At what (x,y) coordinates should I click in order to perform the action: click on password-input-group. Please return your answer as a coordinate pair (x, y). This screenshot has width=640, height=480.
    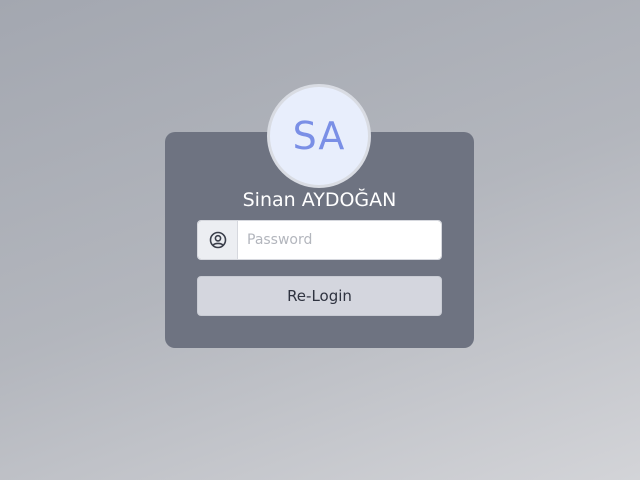
    Looking at the image, I should click on (319, 240).